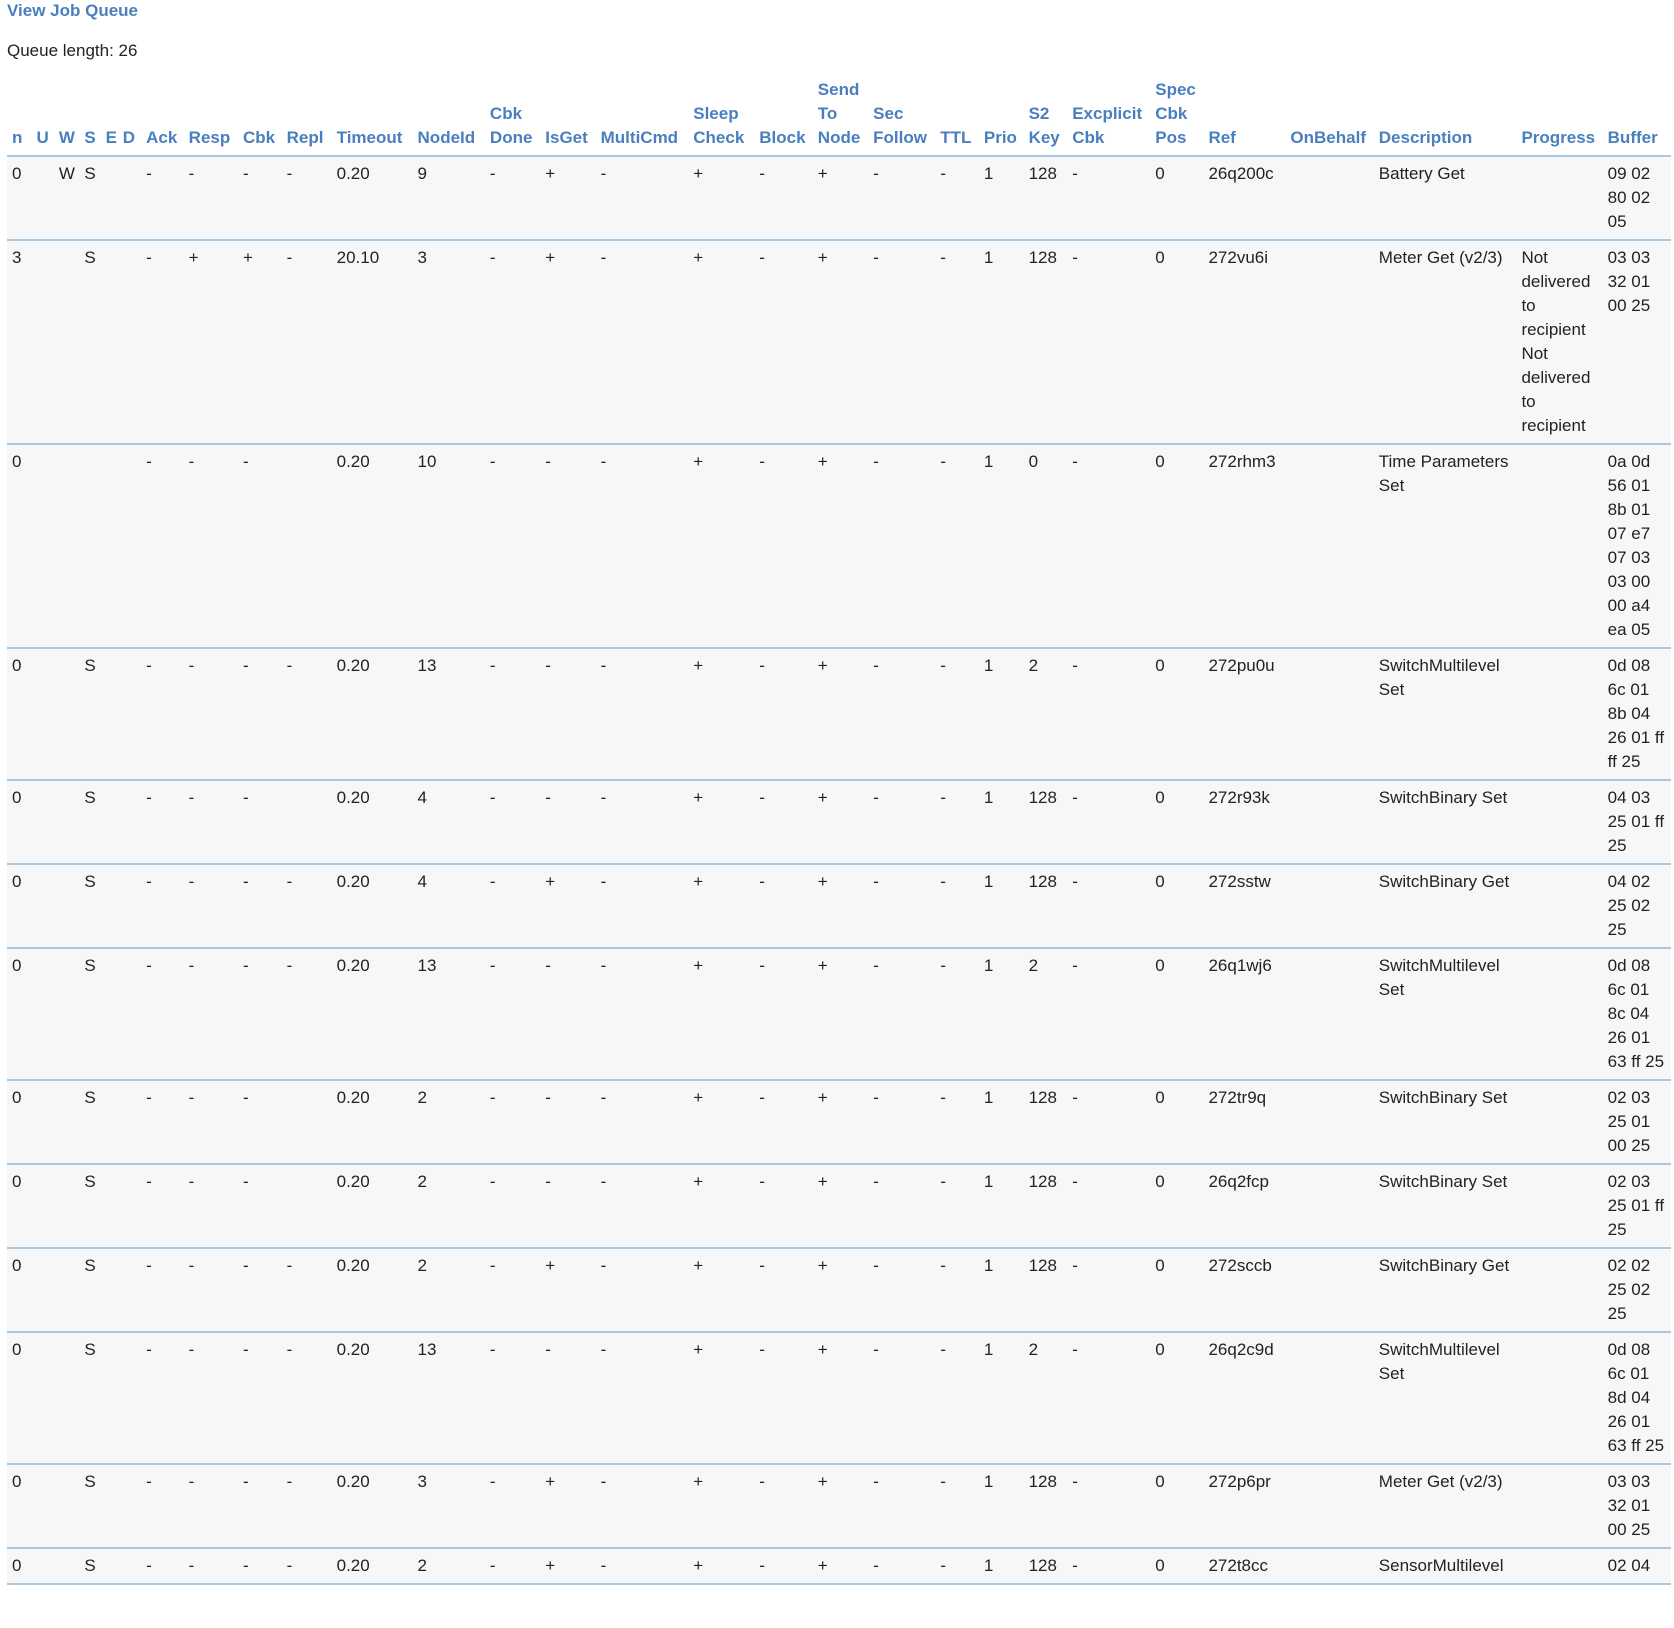  What do you see at coordinates (1109, 117) in the screenshot?
I see `column-header: Excplicit Cbk` at bounding box center [1109, 117].